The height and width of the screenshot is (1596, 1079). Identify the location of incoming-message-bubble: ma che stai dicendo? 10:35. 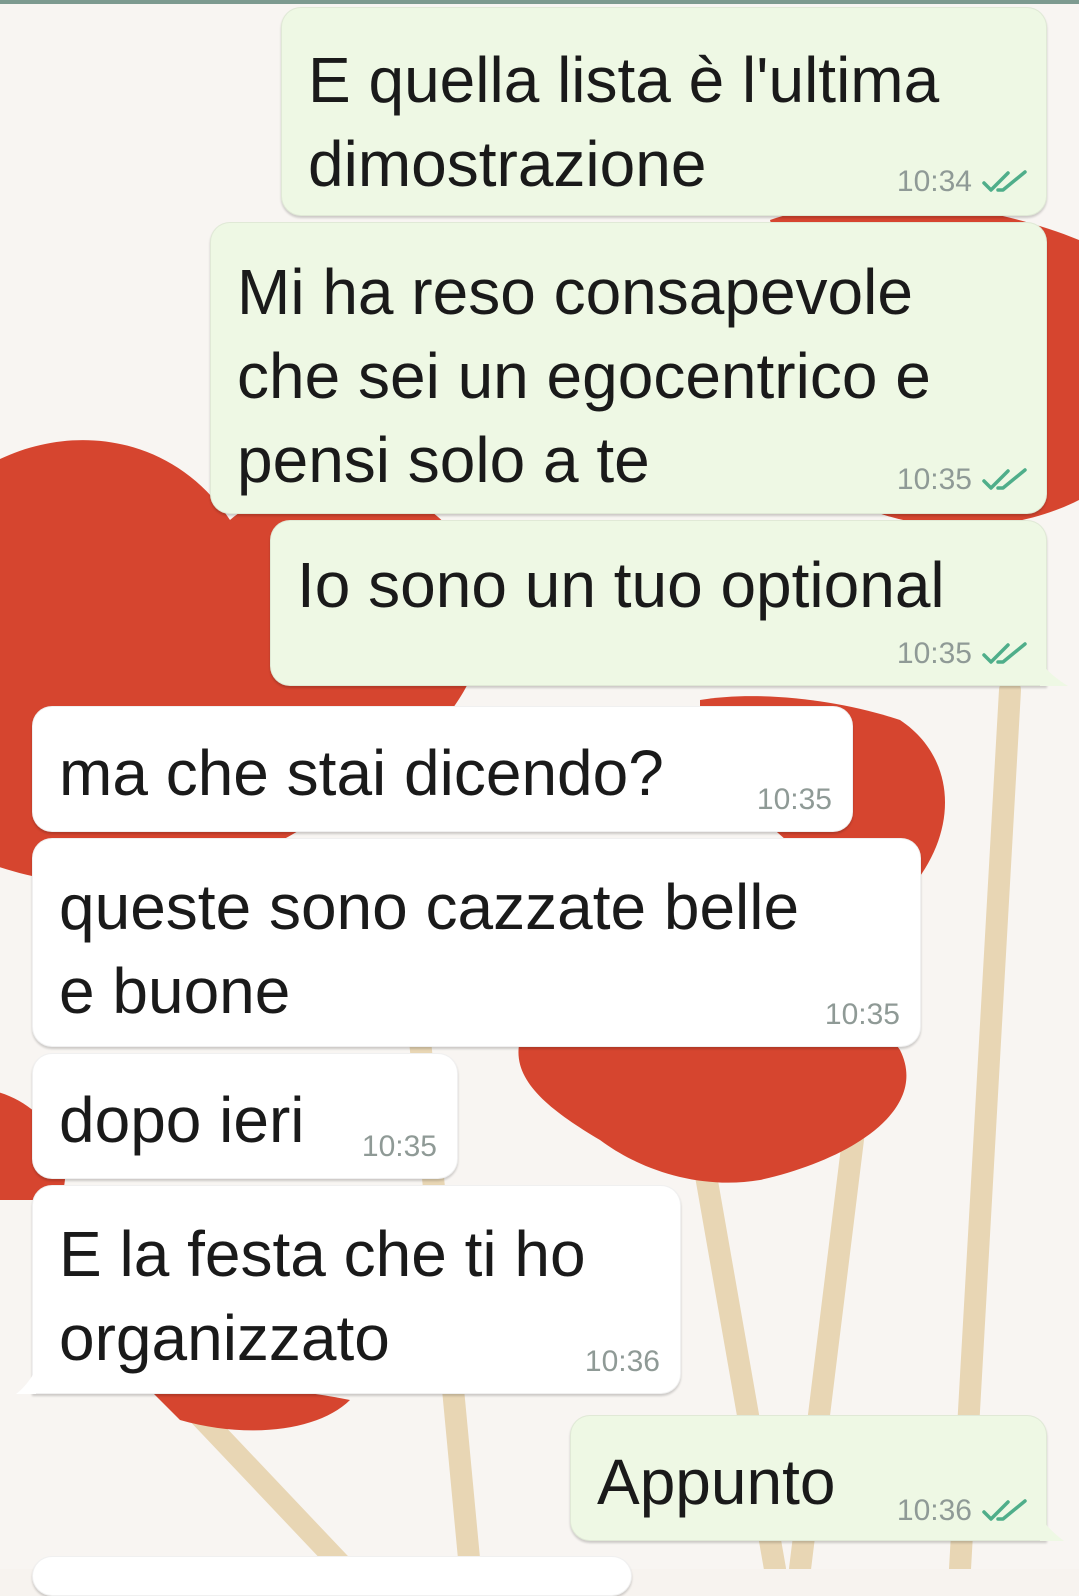
(442, 769).